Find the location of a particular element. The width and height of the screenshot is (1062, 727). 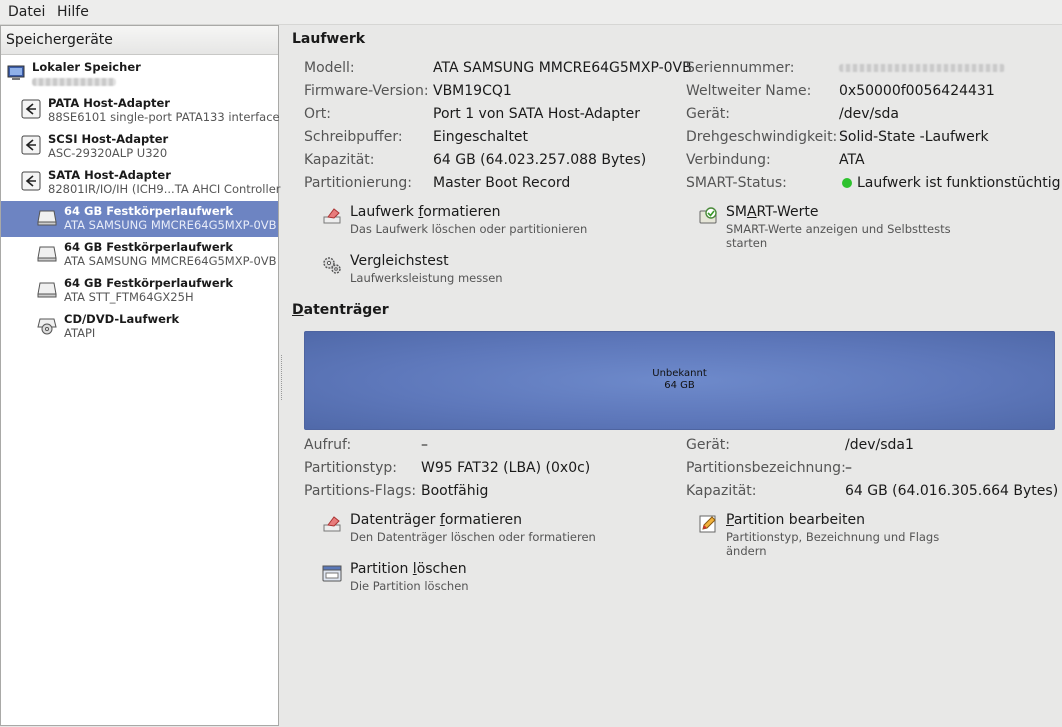

rotation-value: Solid-State -Laufwerk is located at coordinates (914, 137).